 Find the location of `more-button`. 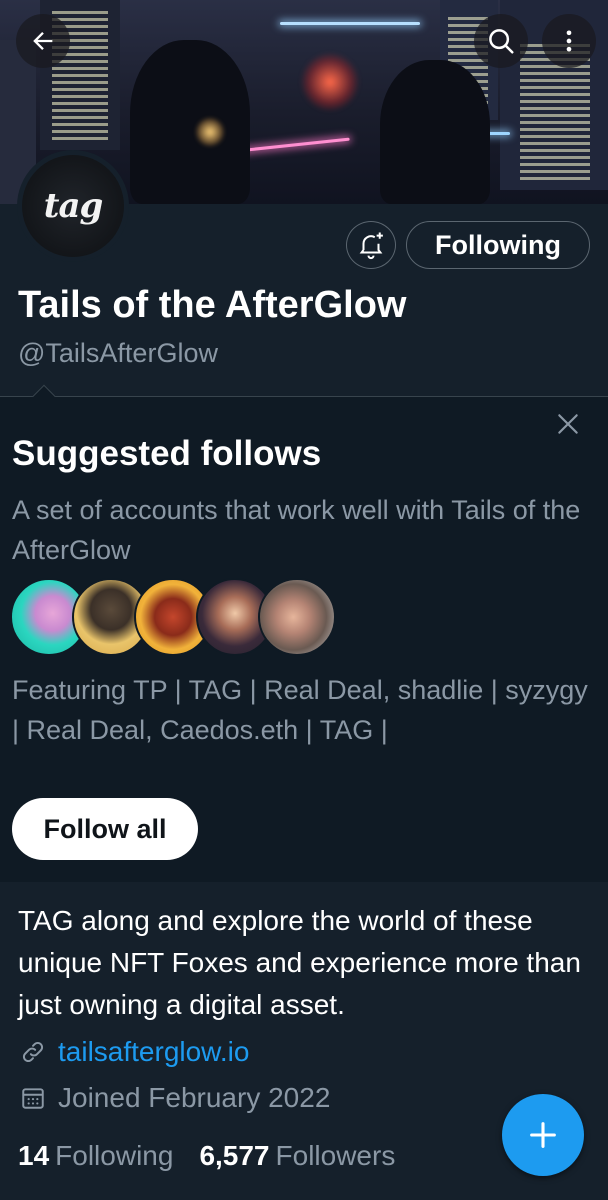

more-button is located at coordinates (569, 41).